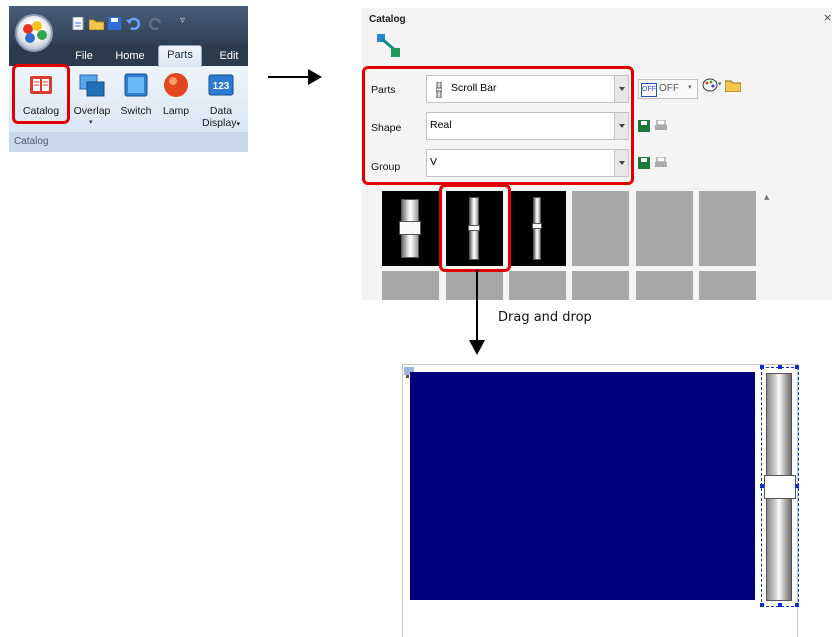 This screenshot has width=832, height=637. What do you see at coordinates (827, 17) in the screenshot?
I see `close-icon: ×` at bounding box center [827, 17].